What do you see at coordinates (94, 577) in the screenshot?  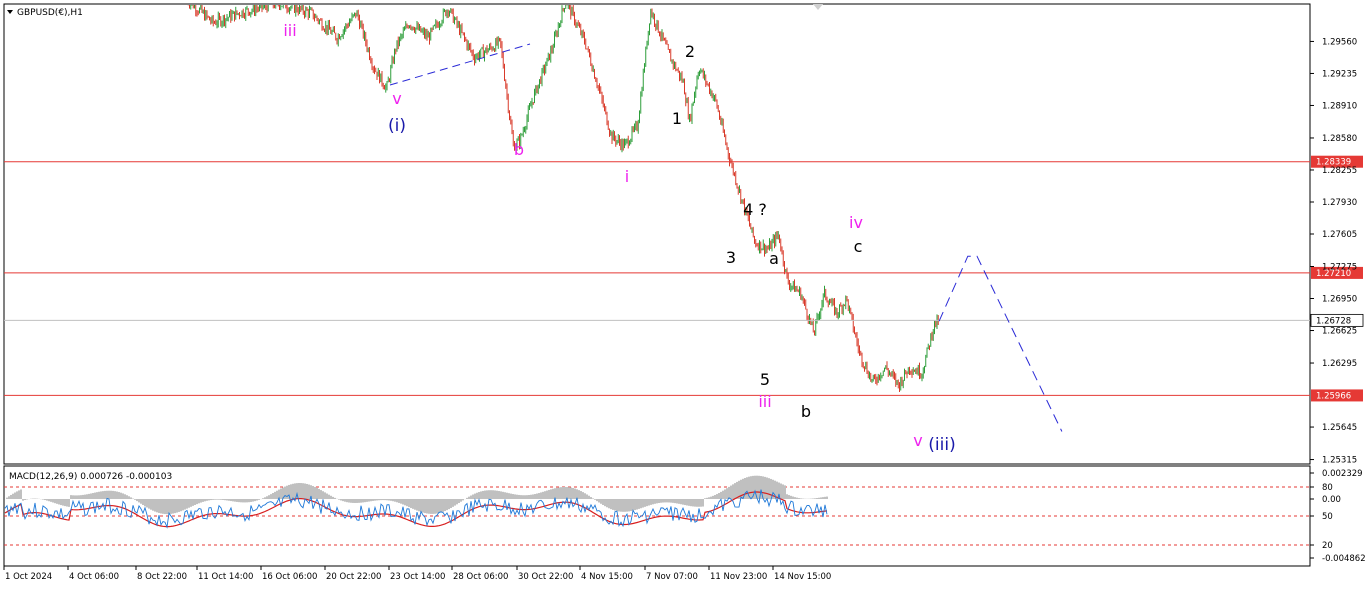 I see `time-tick-label: 4 Oct 06:00` at bounding box center [94, 577].